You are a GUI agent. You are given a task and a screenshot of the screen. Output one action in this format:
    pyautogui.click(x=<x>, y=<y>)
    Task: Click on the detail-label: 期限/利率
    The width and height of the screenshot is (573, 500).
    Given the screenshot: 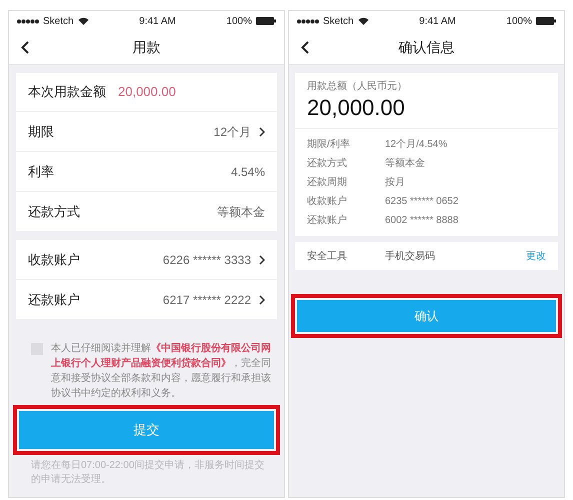 What is the action you would take?
    pyautogui.click(x=329, y=145)
    